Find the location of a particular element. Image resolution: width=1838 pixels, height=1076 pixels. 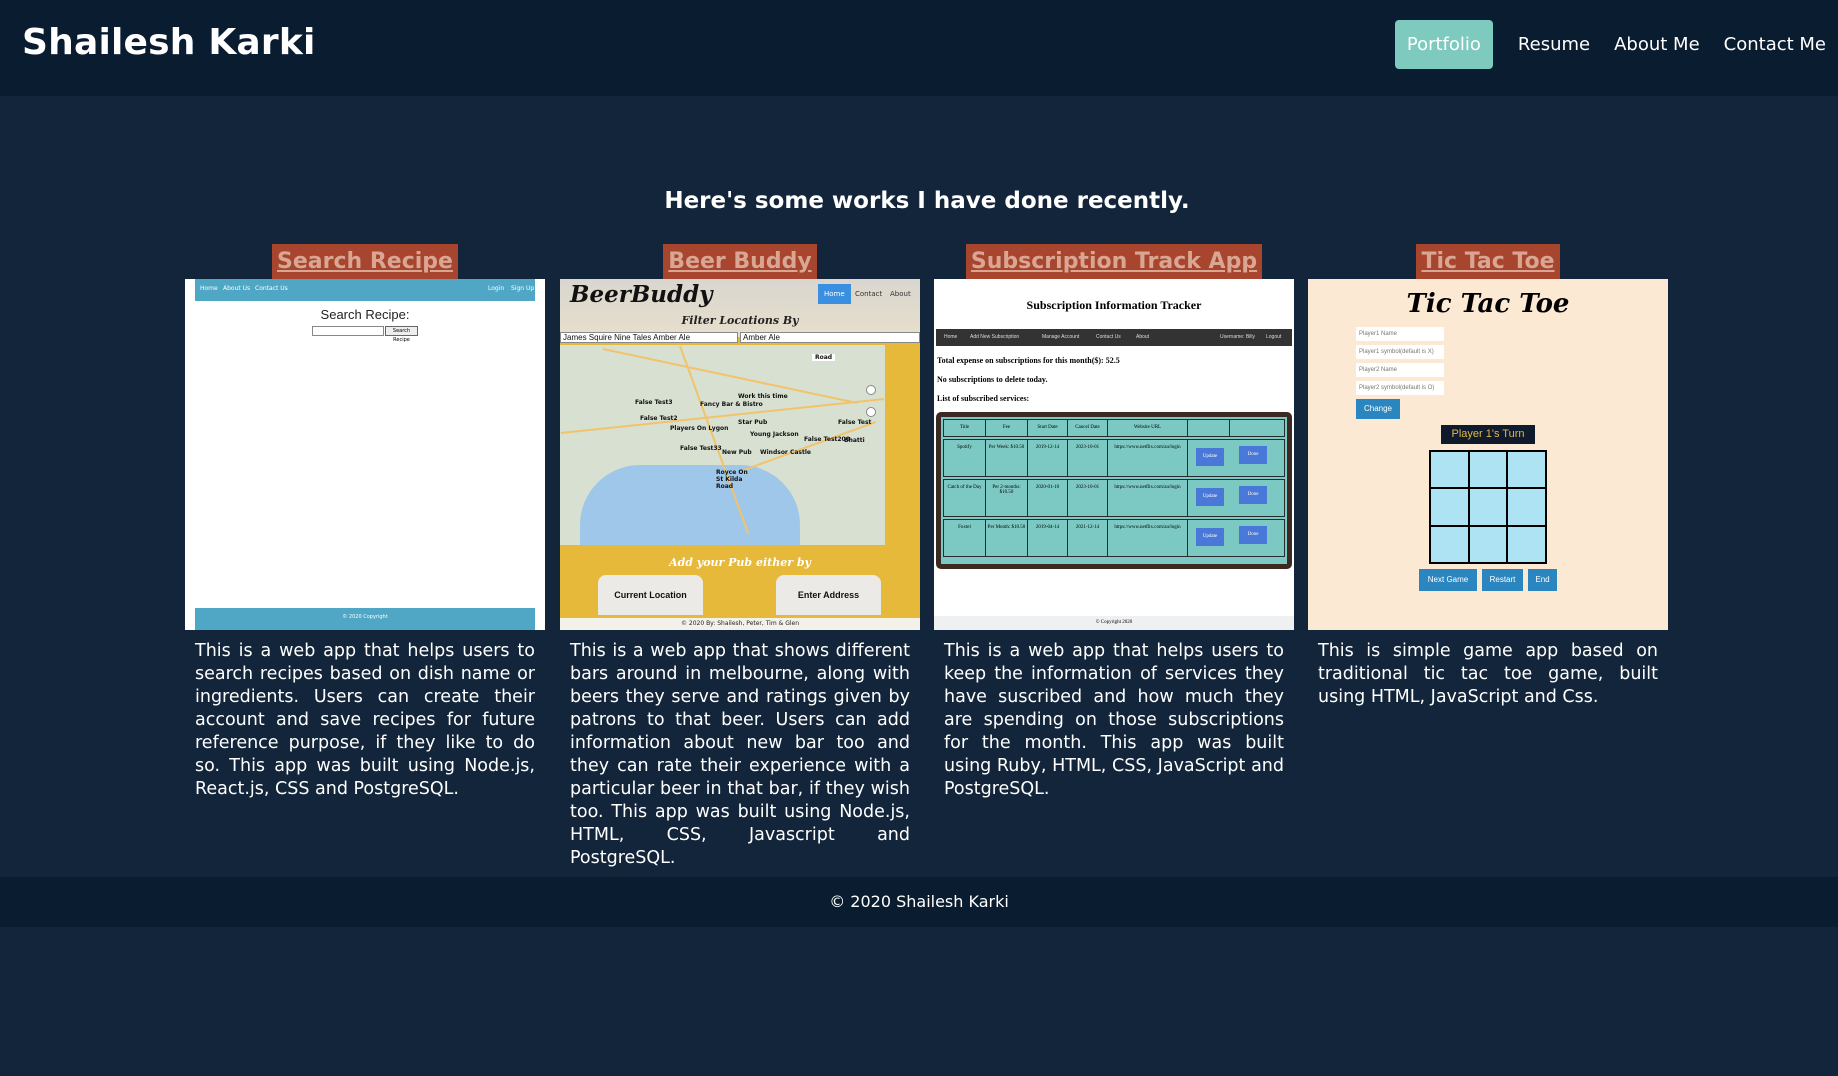

preview-tab: Current Location is located at coordinates (650, 595).